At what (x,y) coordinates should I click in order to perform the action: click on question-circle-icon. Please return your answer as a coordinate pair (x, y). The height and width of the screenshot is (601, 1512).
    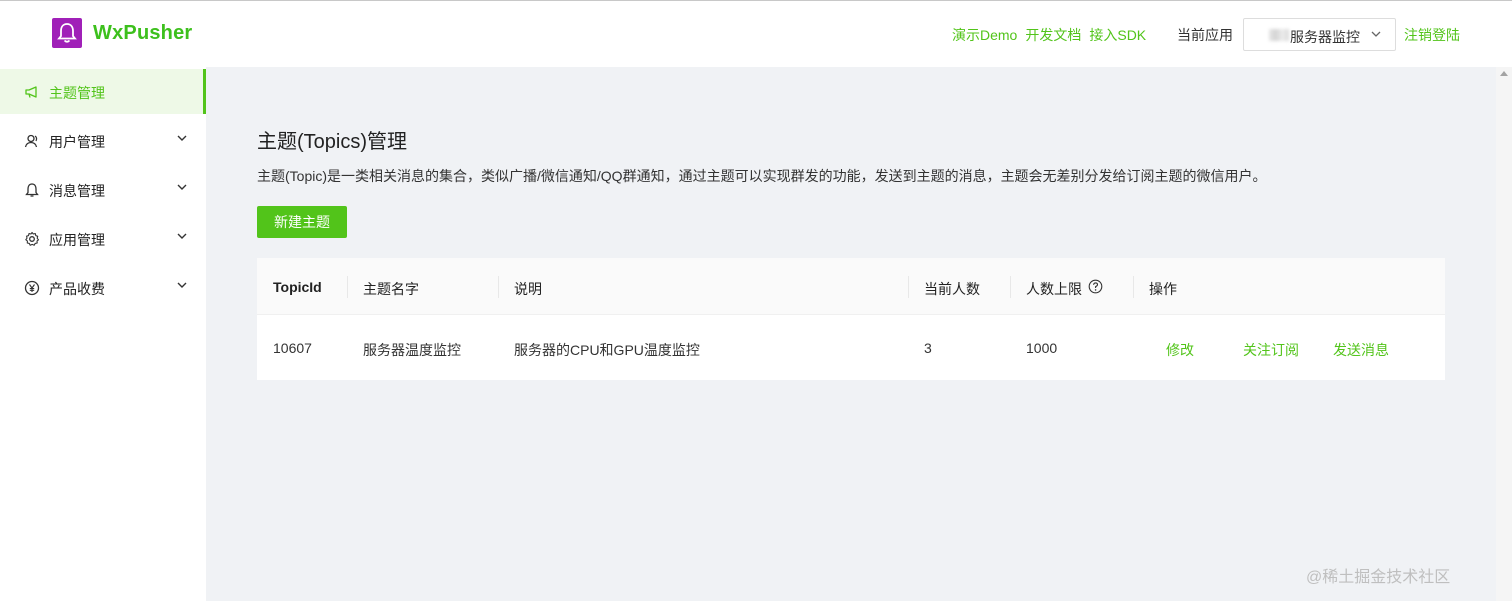
    Looking at the image, I should click on (1095, 286).